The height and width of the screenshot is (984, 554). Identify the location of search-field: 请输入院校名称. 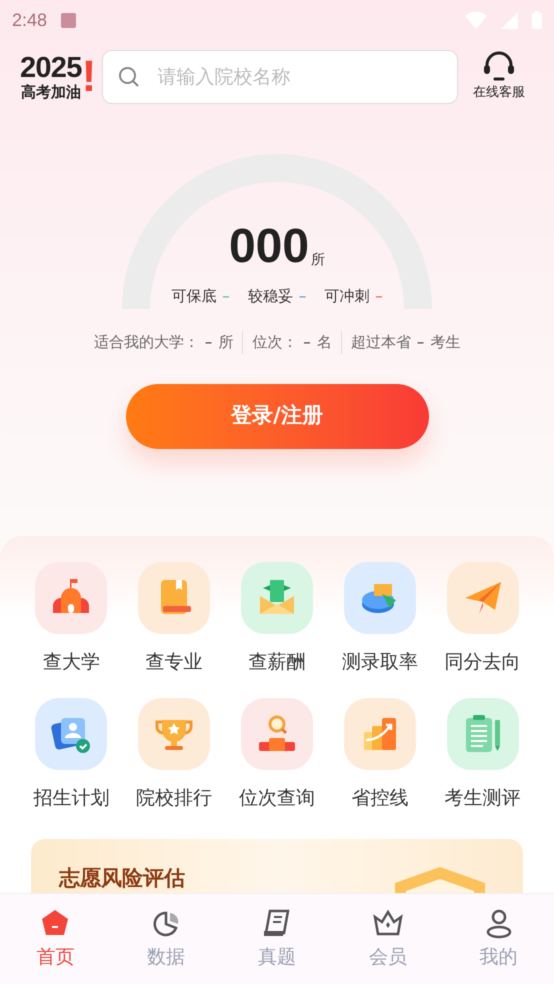
(280, 77).